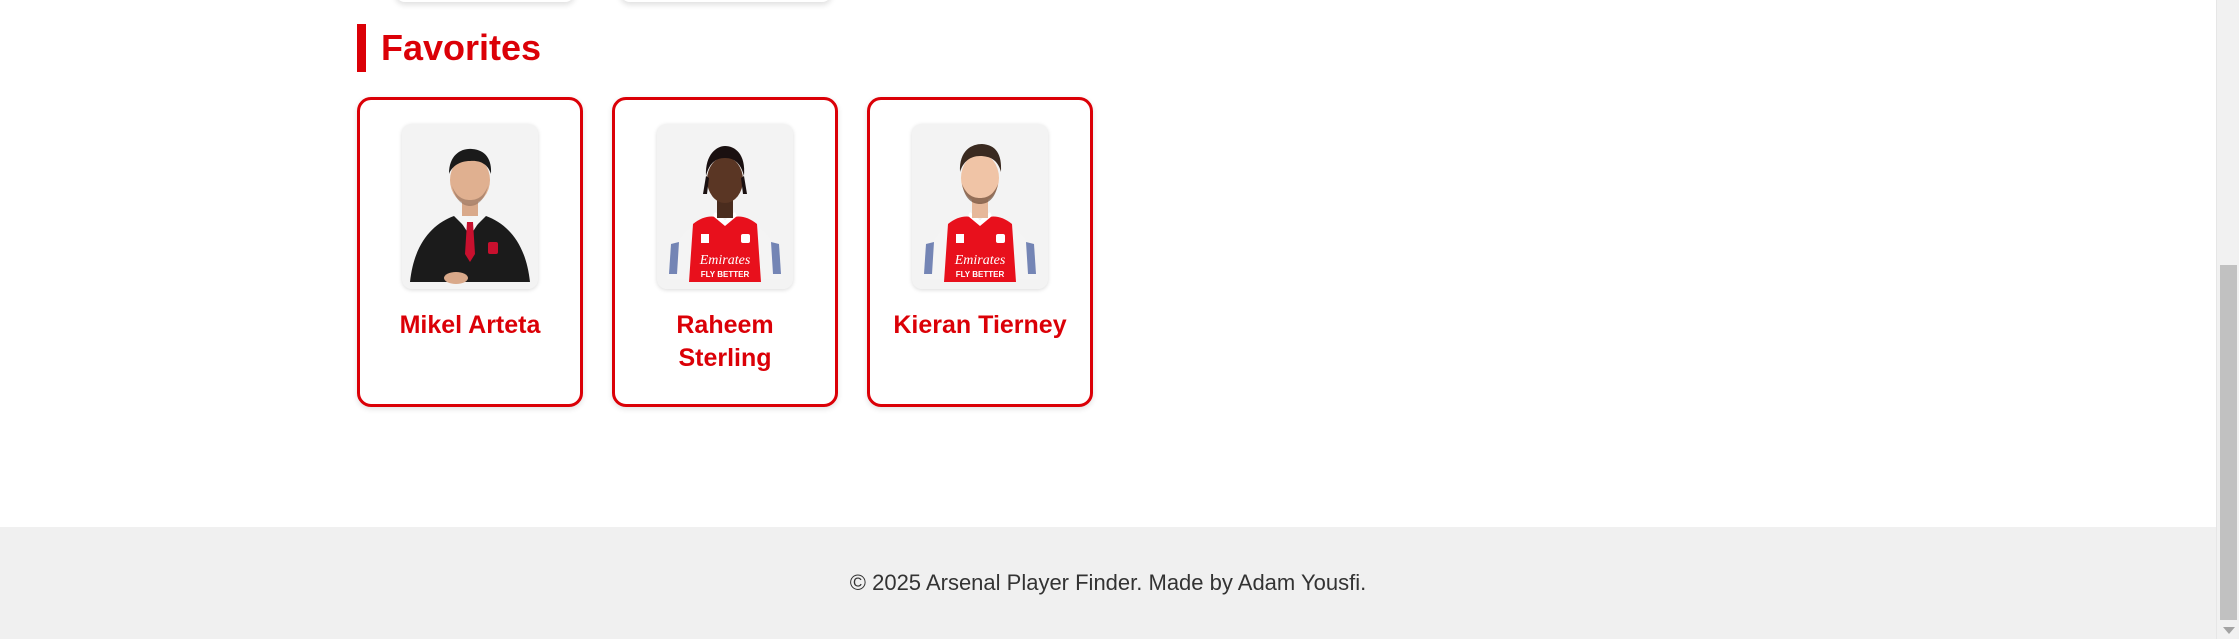  I want to click on scroll-down-arrow-icon, so click(2229, 630).